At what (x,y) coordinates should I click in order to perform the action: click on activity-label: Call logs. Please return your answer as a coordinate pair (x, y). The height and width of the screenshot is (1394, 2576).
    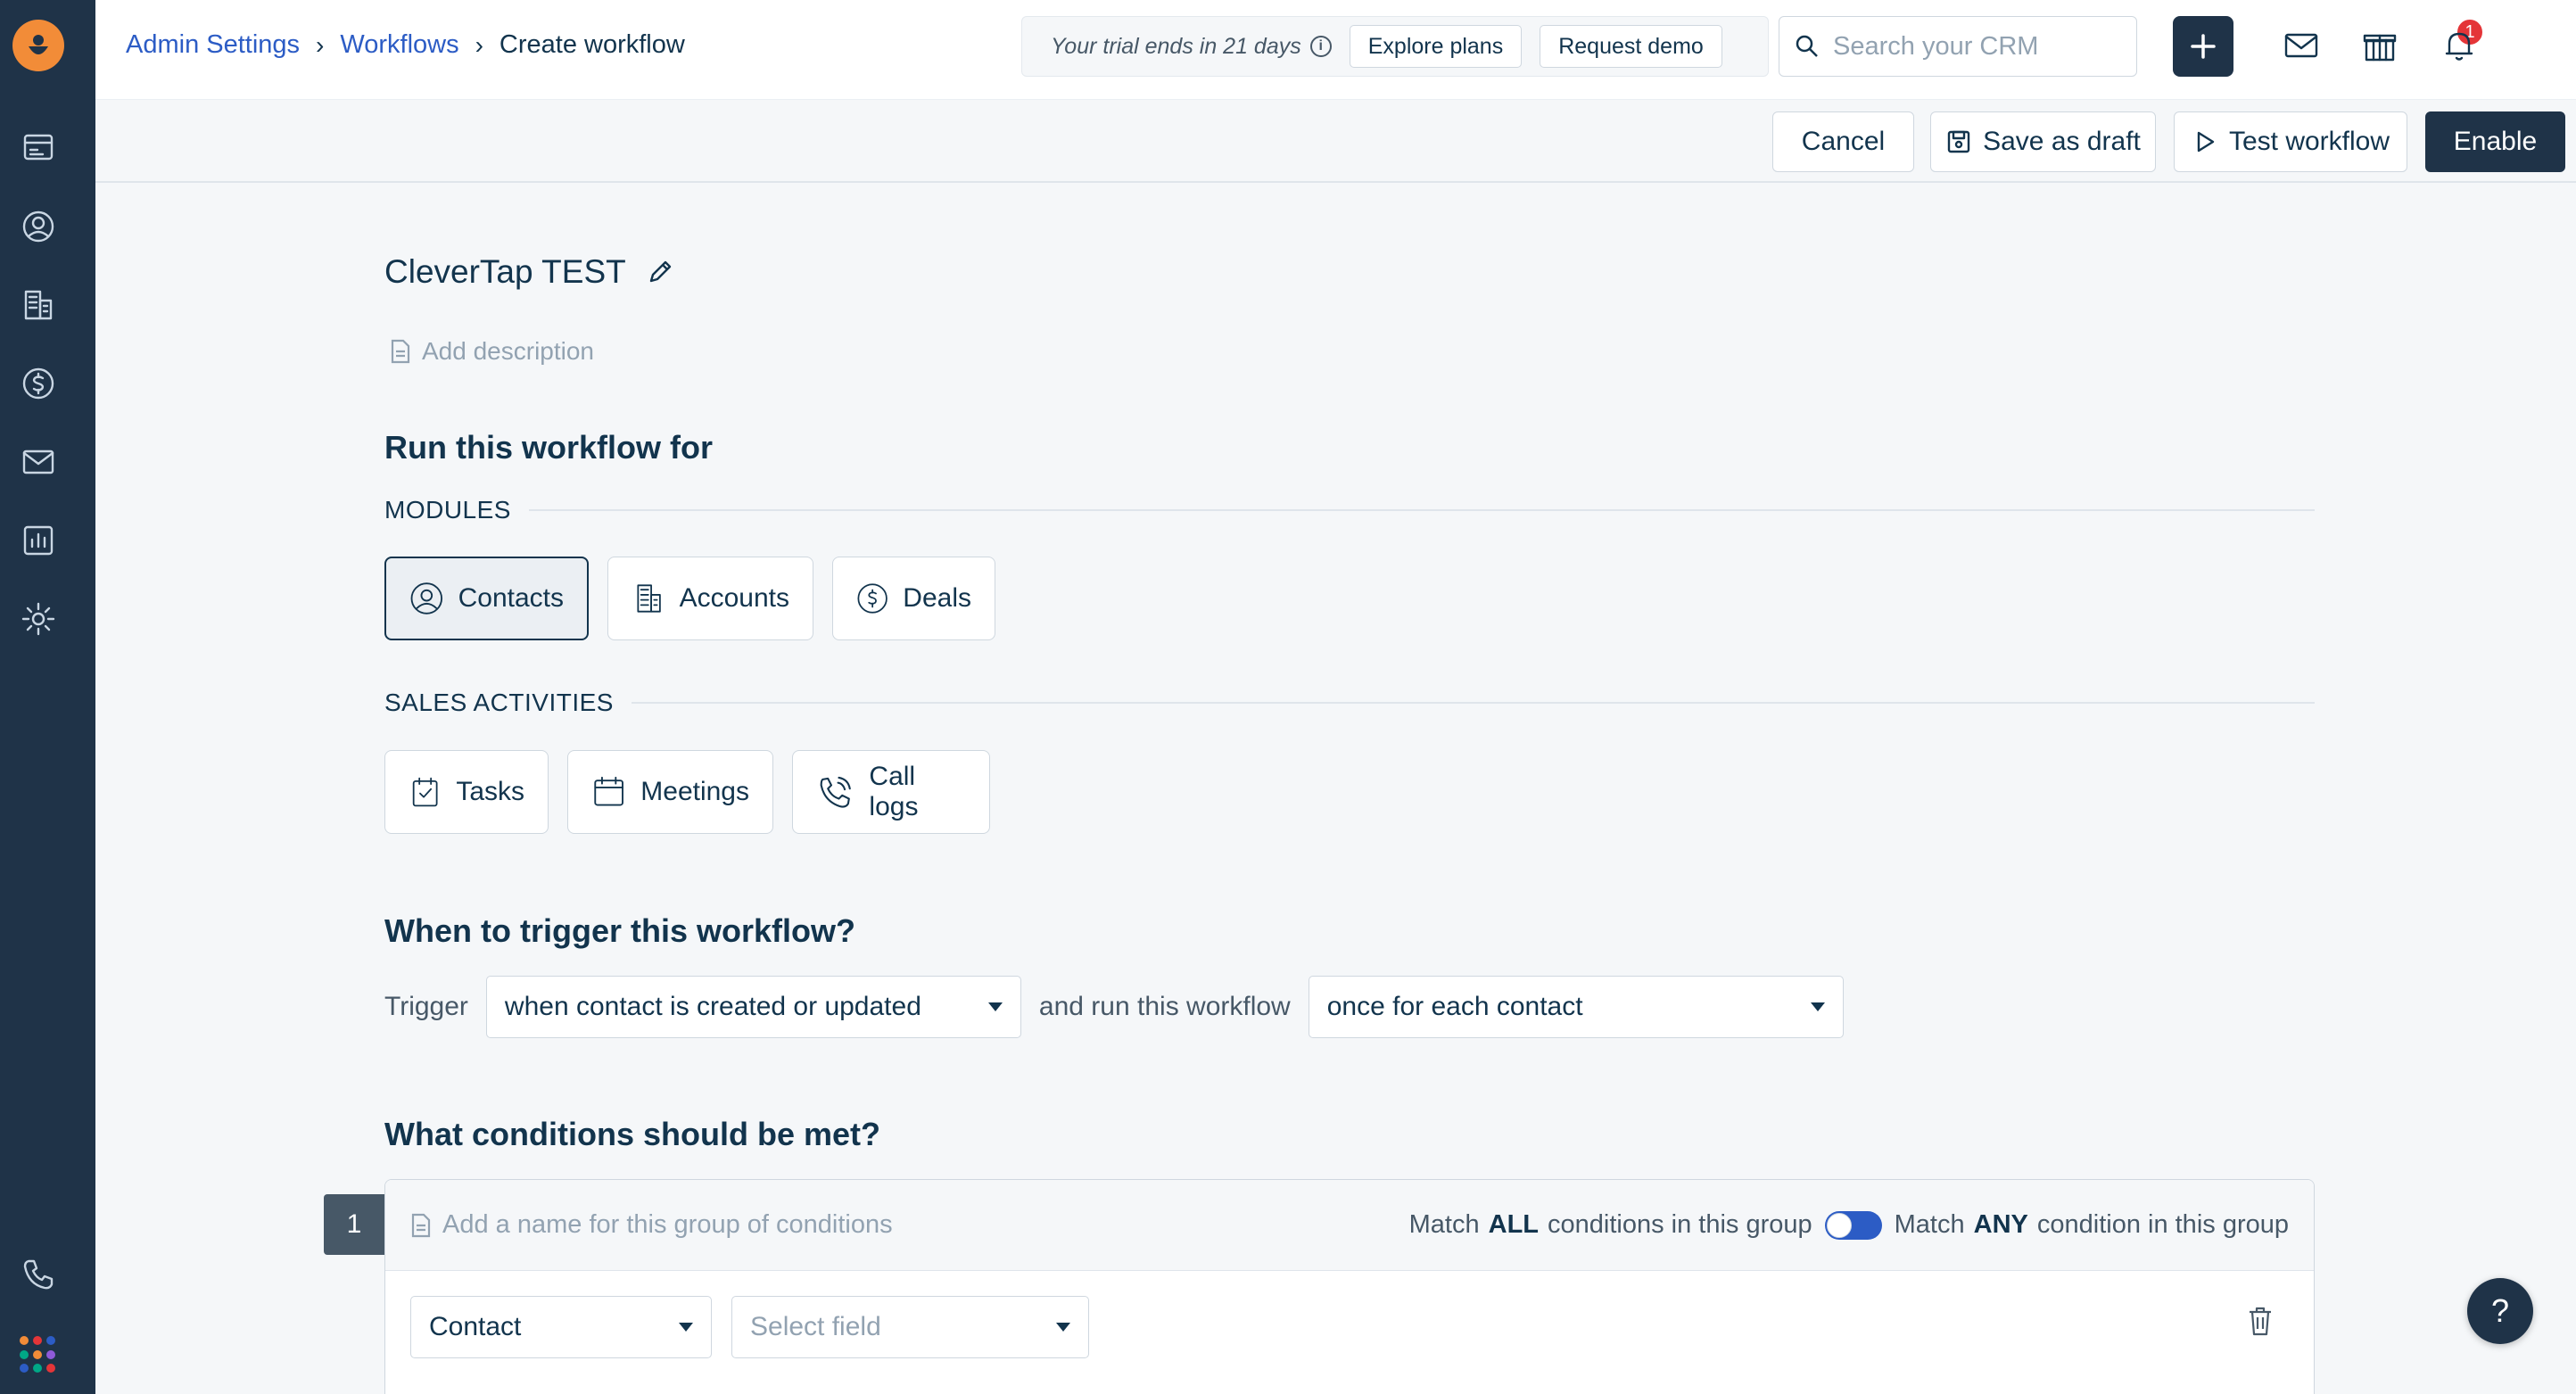
    Looking at the image, I should click on (894, 791).